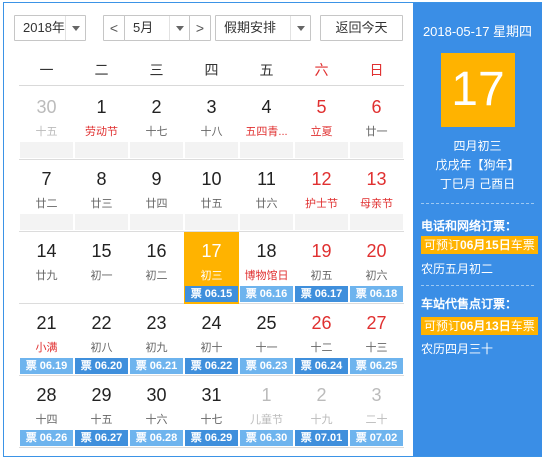  I want to click on ticket-sale-badge: 票 06.24, so click(321, 366).